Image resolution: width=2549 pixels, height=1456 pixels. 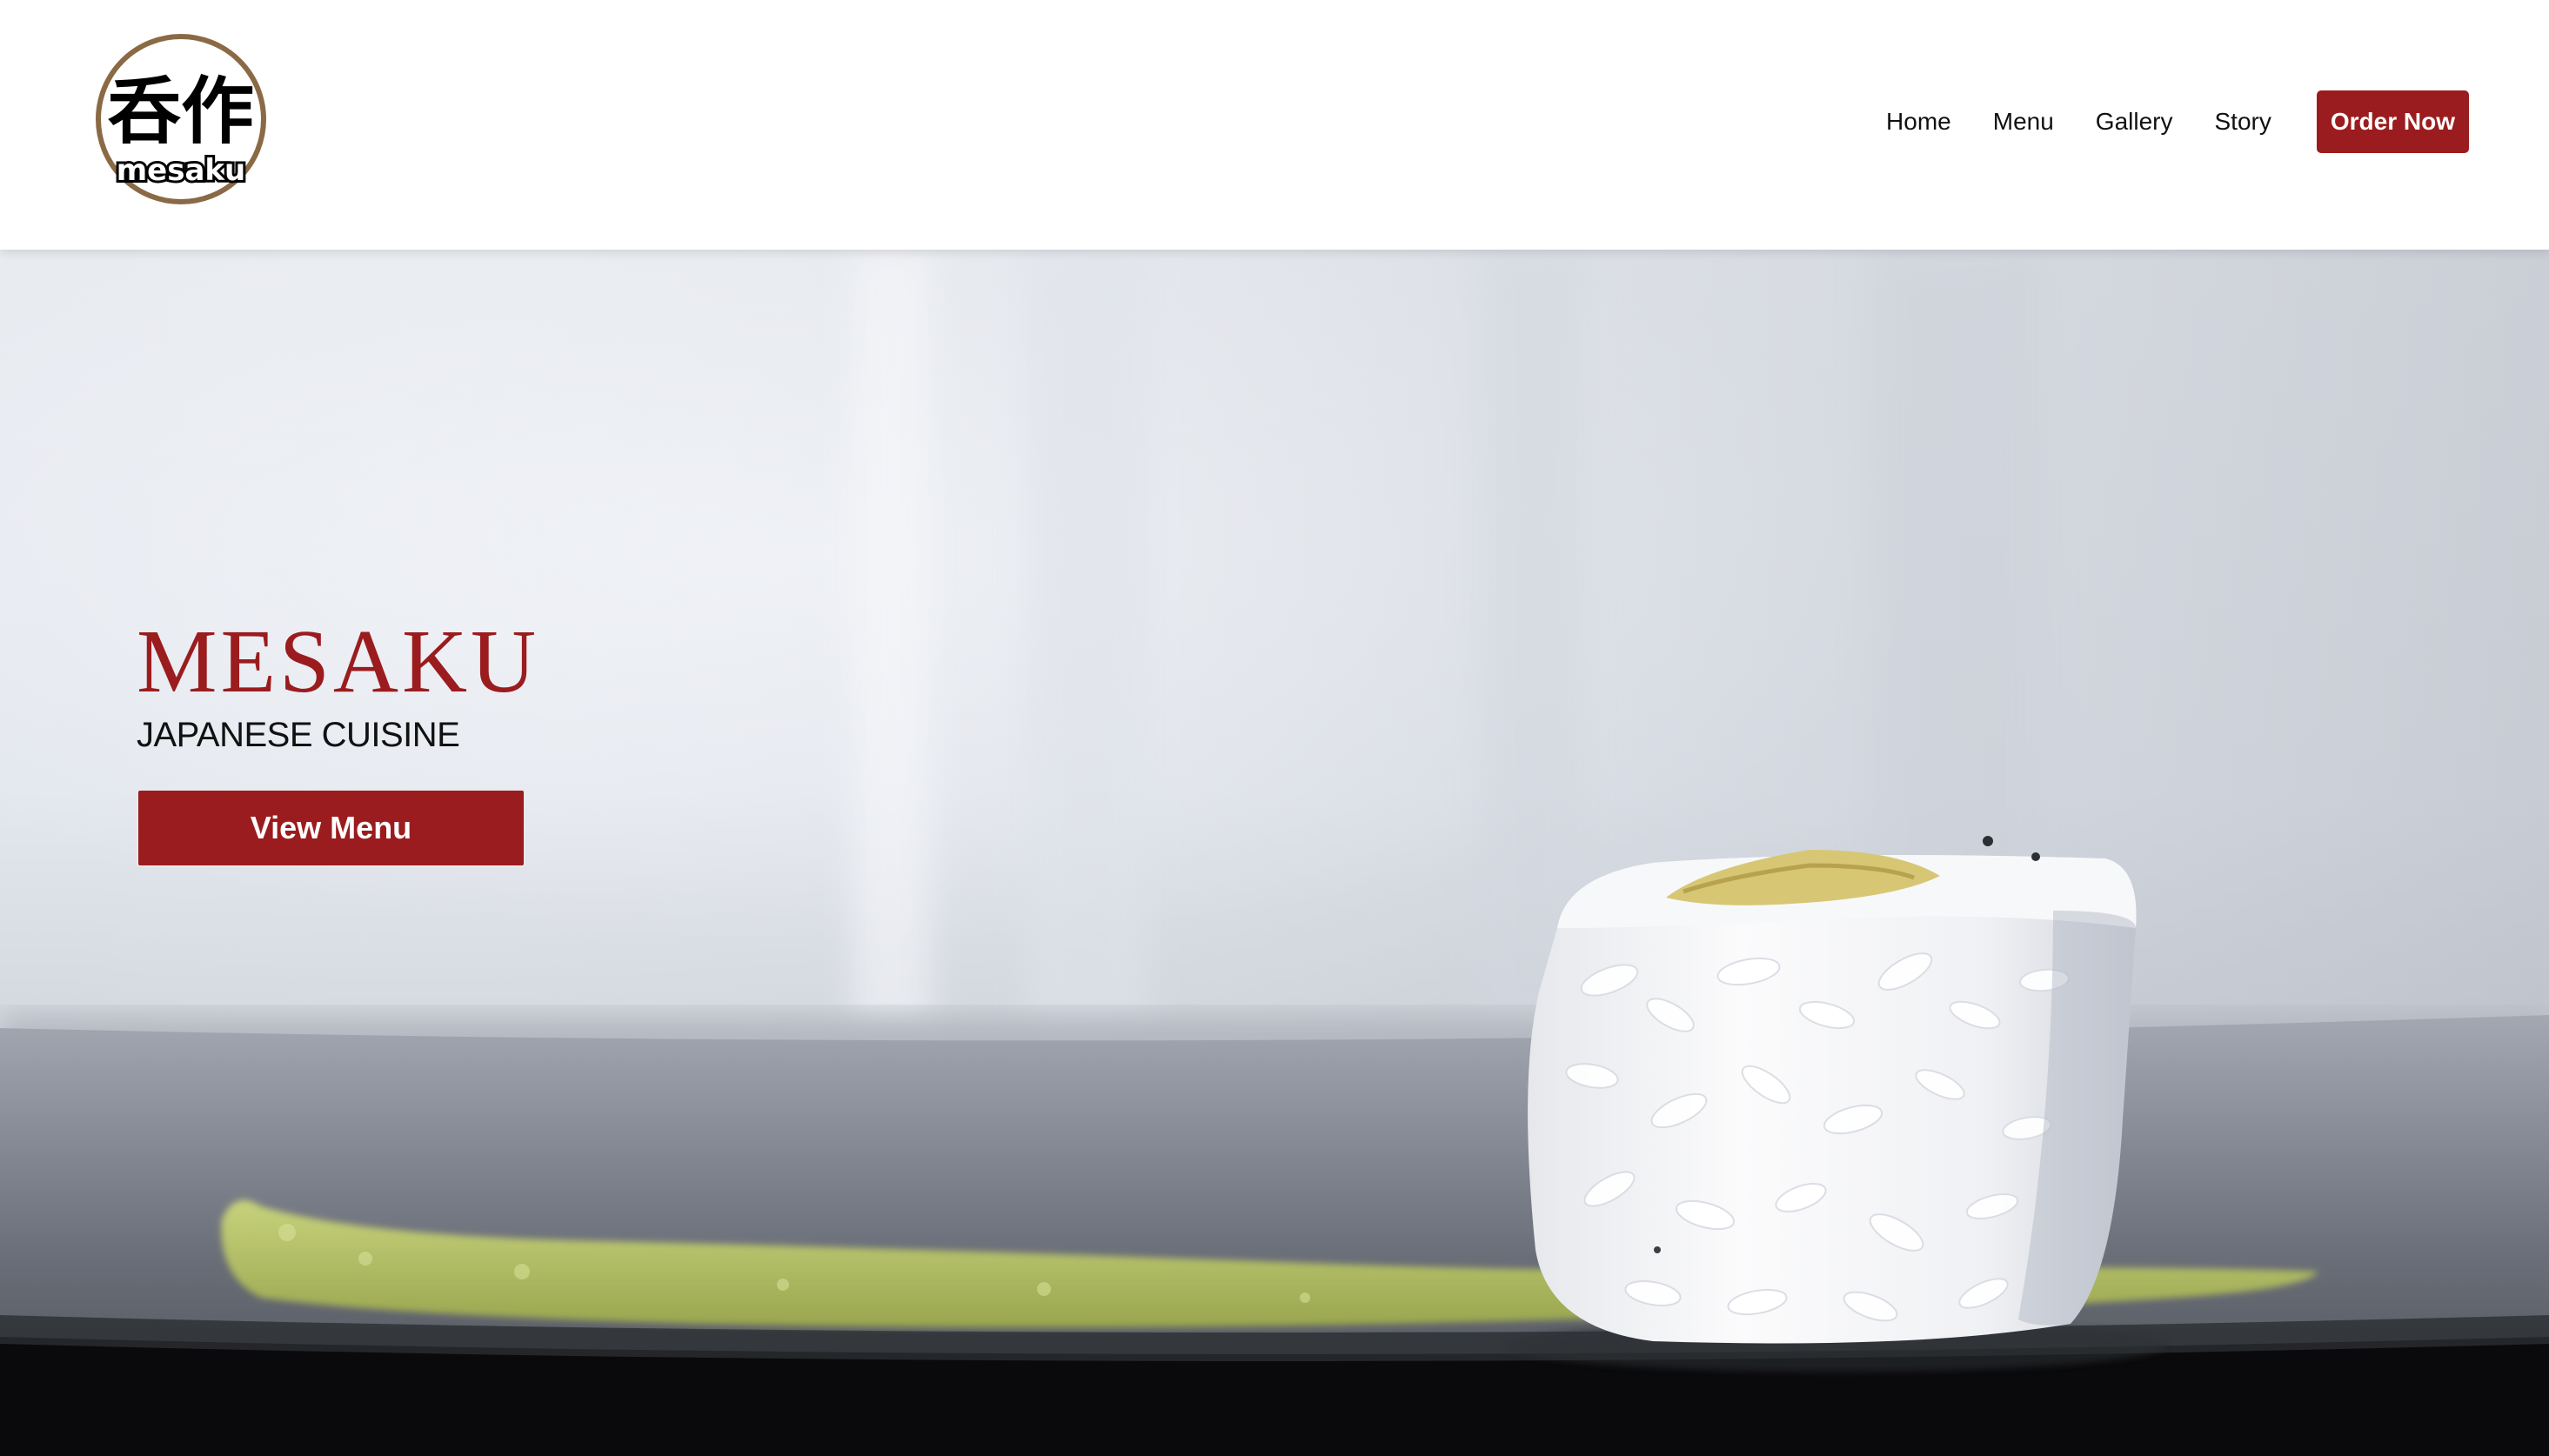 What do you see at coordinates (298, 735) in the screenshot?
I see `hero-subtitle: JAPANESE CUISINE` at bounding box center [298, 735].